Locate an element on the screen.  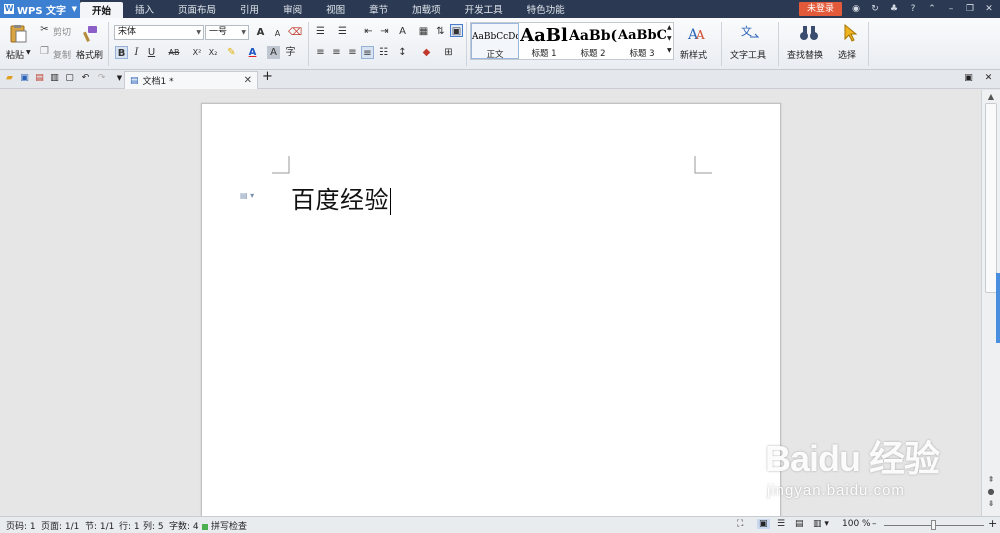
gallery-scroll-up-icon: ▲ is located at coordinates (669, 27).